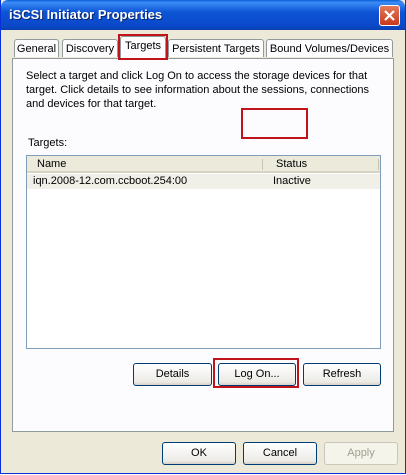 The height and width of the screenshot is (475, 406). I want to click on targets-list-label: Targets:, so click(48, 143).